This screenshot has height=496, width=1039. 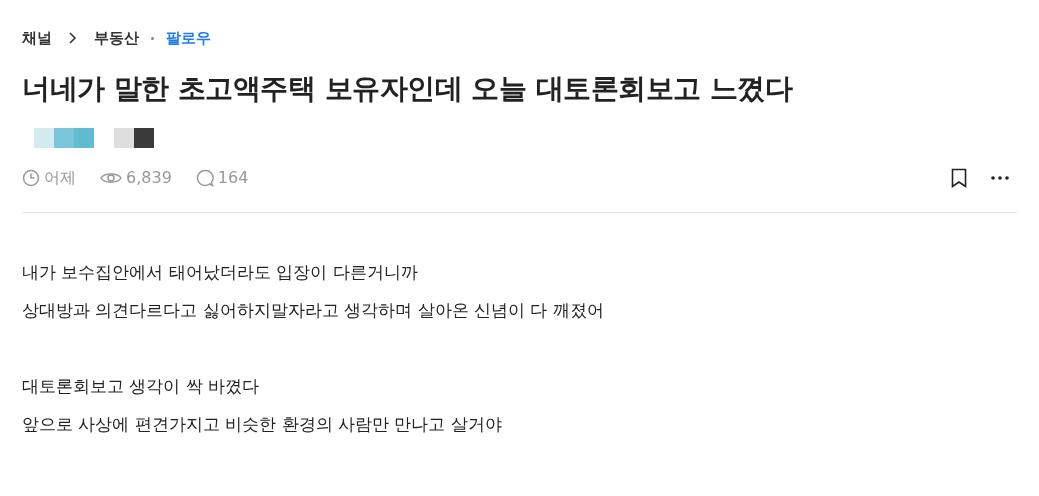 What do you see at coordinates (959, 178) in the screenshot?
I see `bookmark-icon` at bounding box center [959, 178].